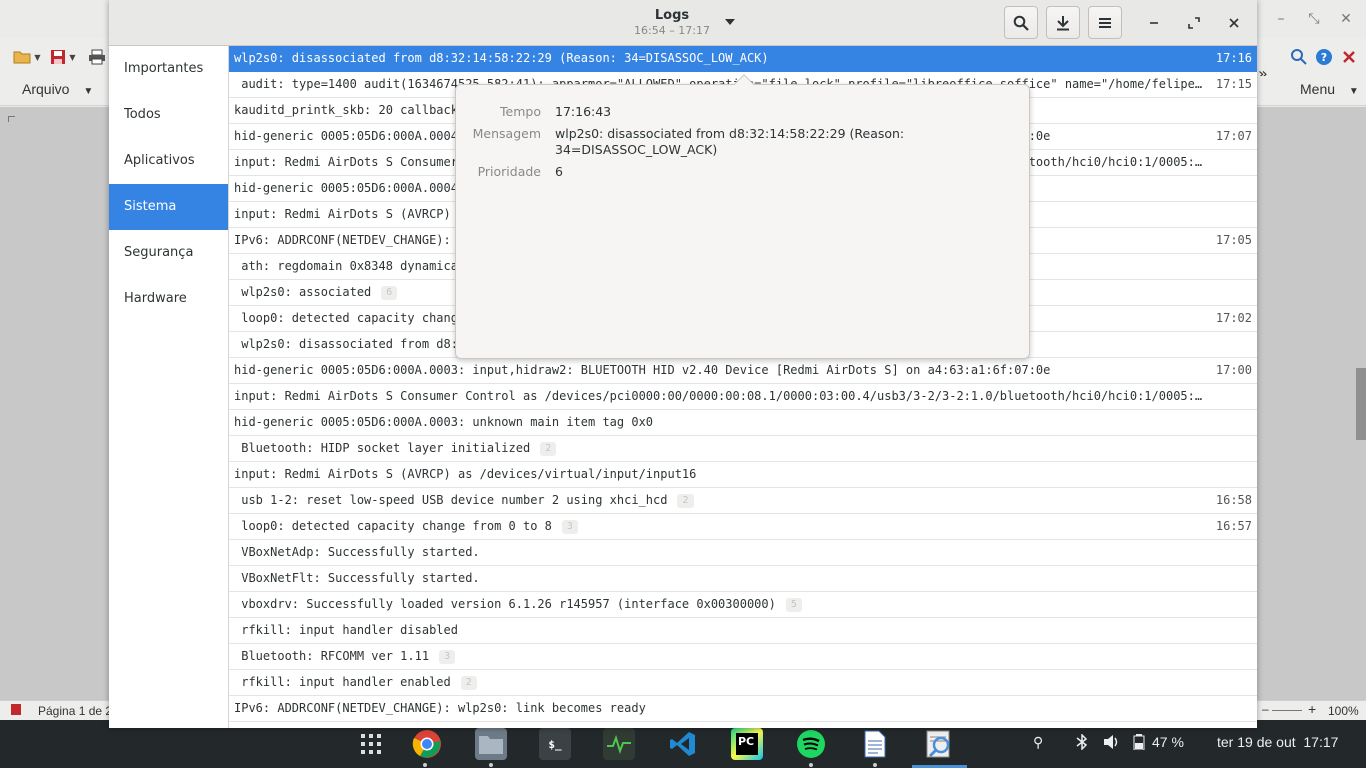 The width and height of the screenshot is (1366, 768). What do you see at coordinates (75, 711) in the screenshot?
I see `page-indicator: Página 1 de 2` at bounding box center [75, 711].